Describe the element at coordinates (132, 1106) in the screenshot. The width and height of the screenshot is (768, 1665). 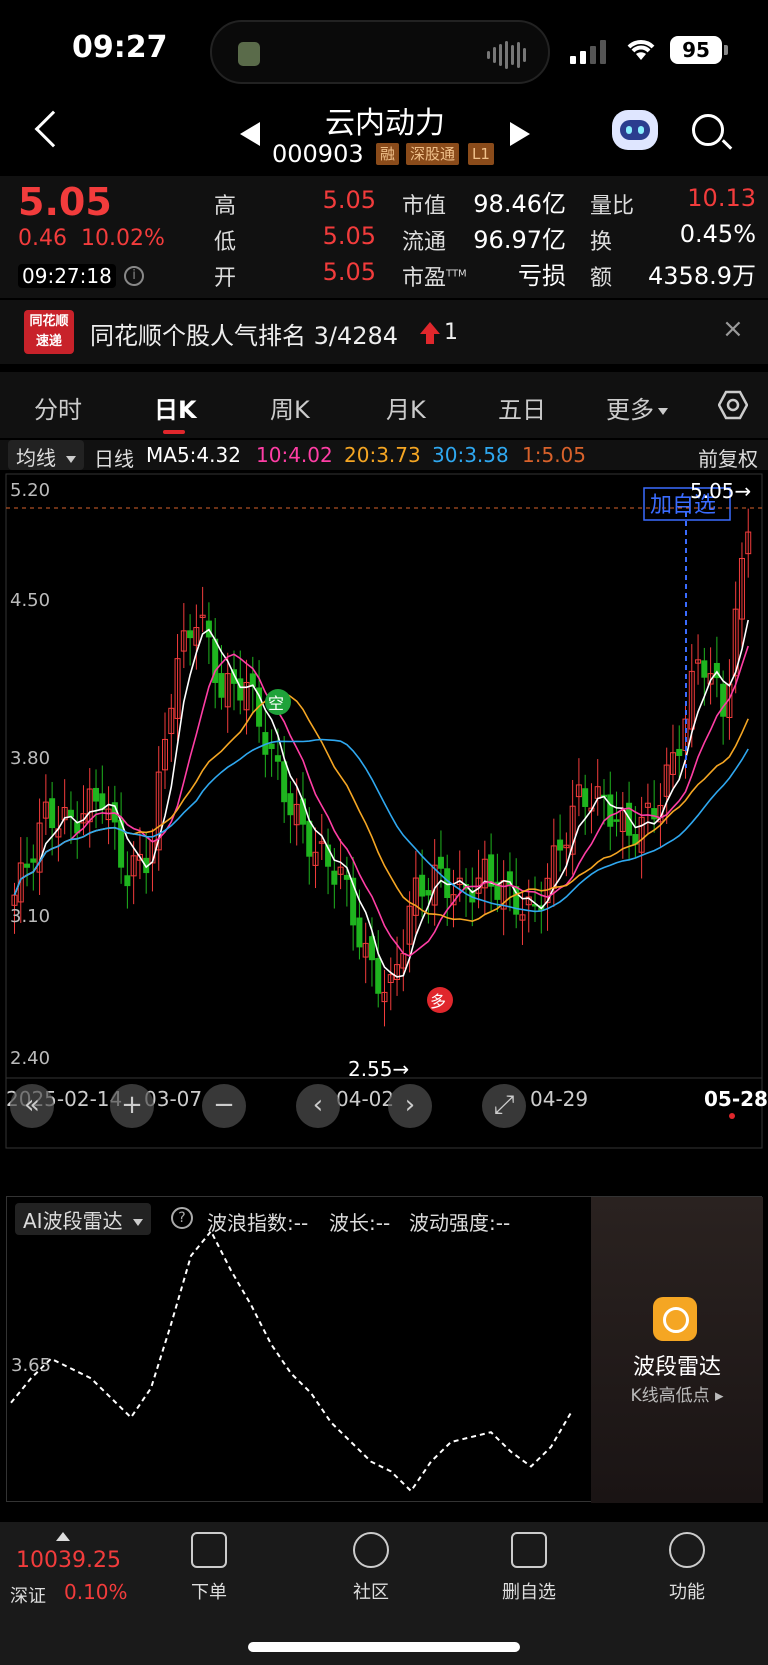
I see `zoom-in-button: +` at that location.